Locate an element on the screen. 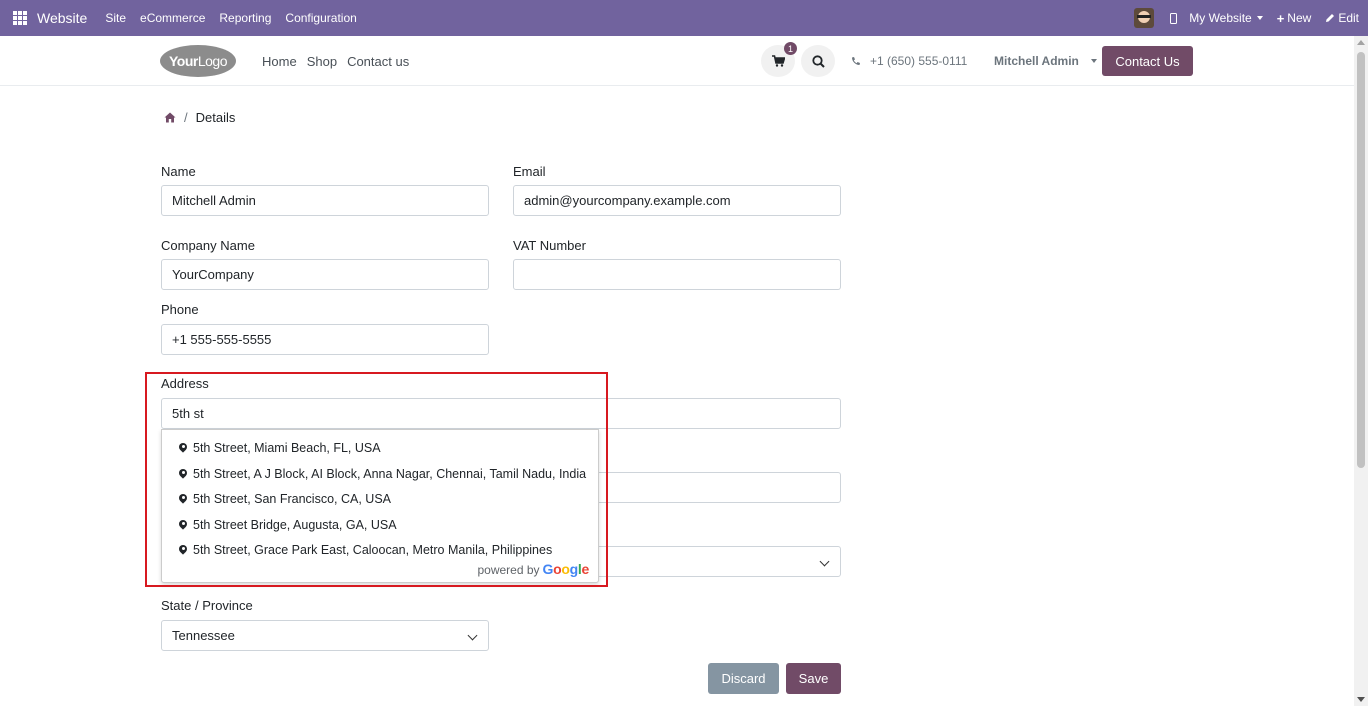 Image resolution: width=1368 pixels, height=706 pixels. company-name-input: YourCompany is located at coordinates (325, 274).